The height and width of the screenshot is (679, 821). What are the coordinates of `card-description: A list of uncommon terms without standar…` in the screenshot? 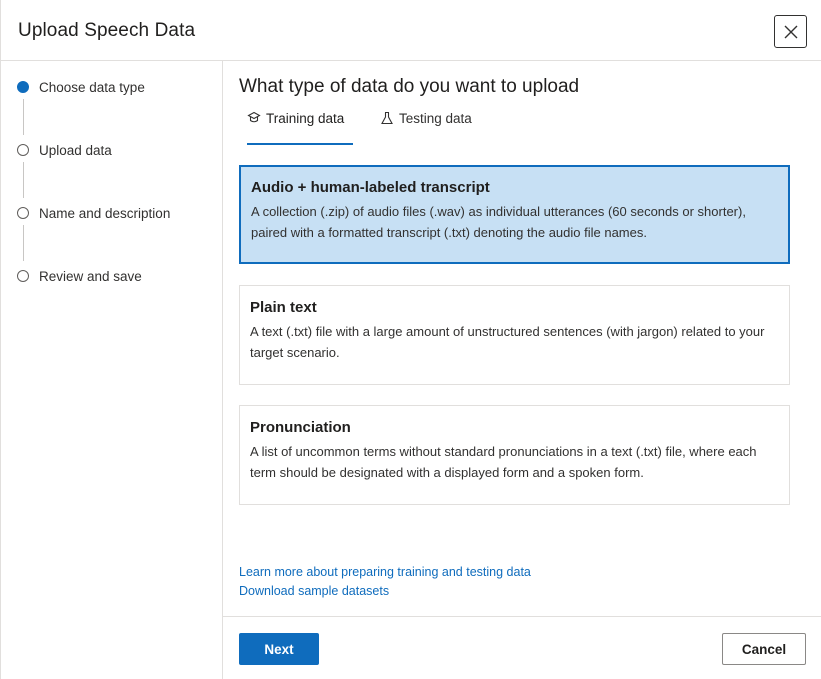 It's located at (503, 462).